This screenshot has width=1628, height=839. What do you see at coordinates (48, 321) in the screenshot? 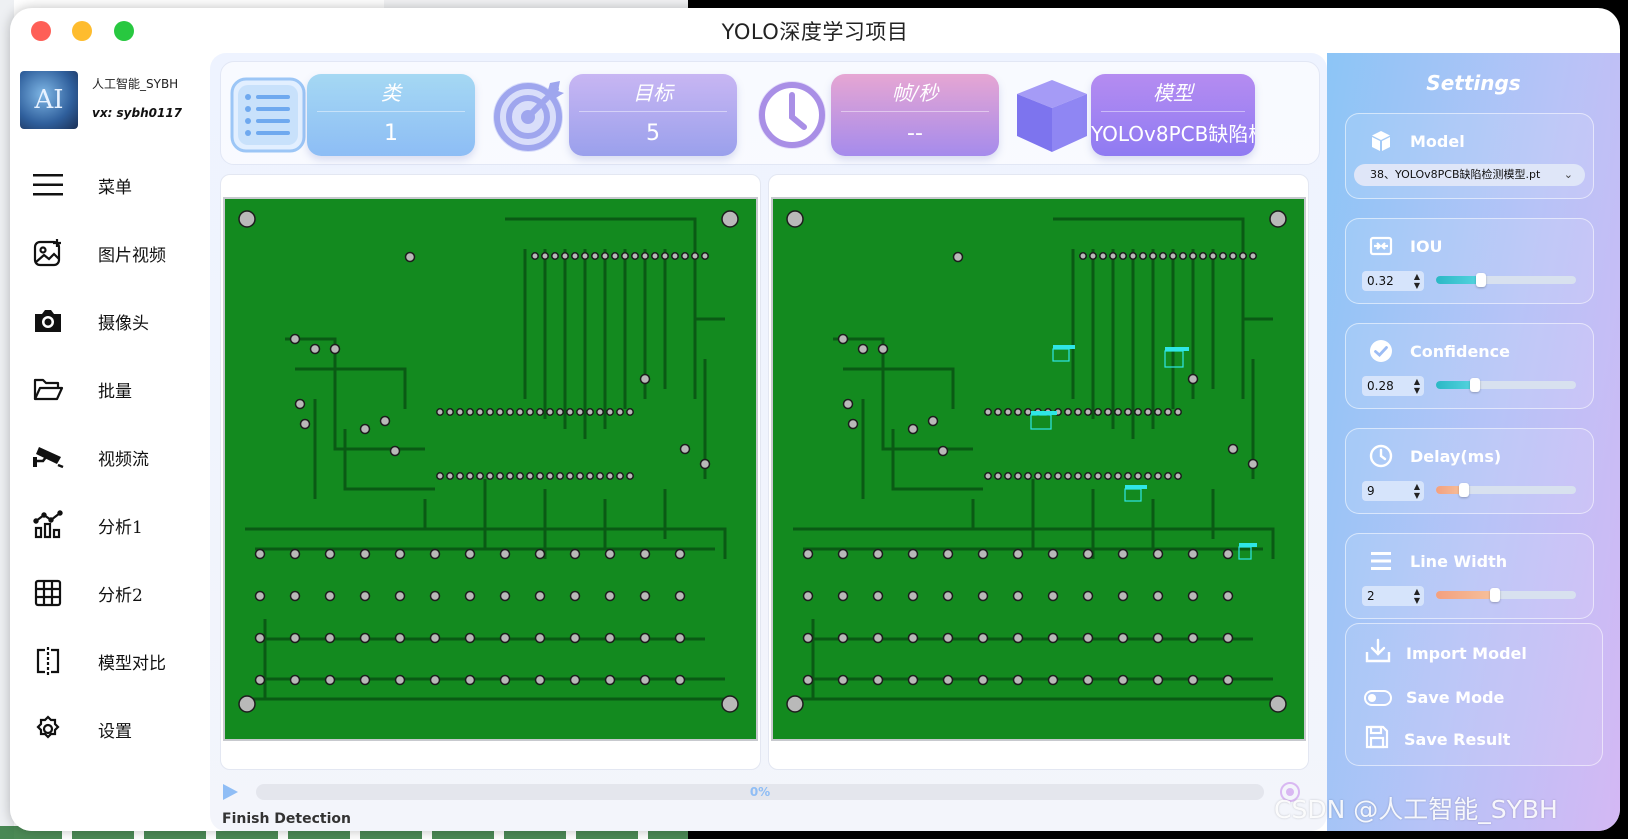
I see `camera-icon` at bounding box center [48, 321].